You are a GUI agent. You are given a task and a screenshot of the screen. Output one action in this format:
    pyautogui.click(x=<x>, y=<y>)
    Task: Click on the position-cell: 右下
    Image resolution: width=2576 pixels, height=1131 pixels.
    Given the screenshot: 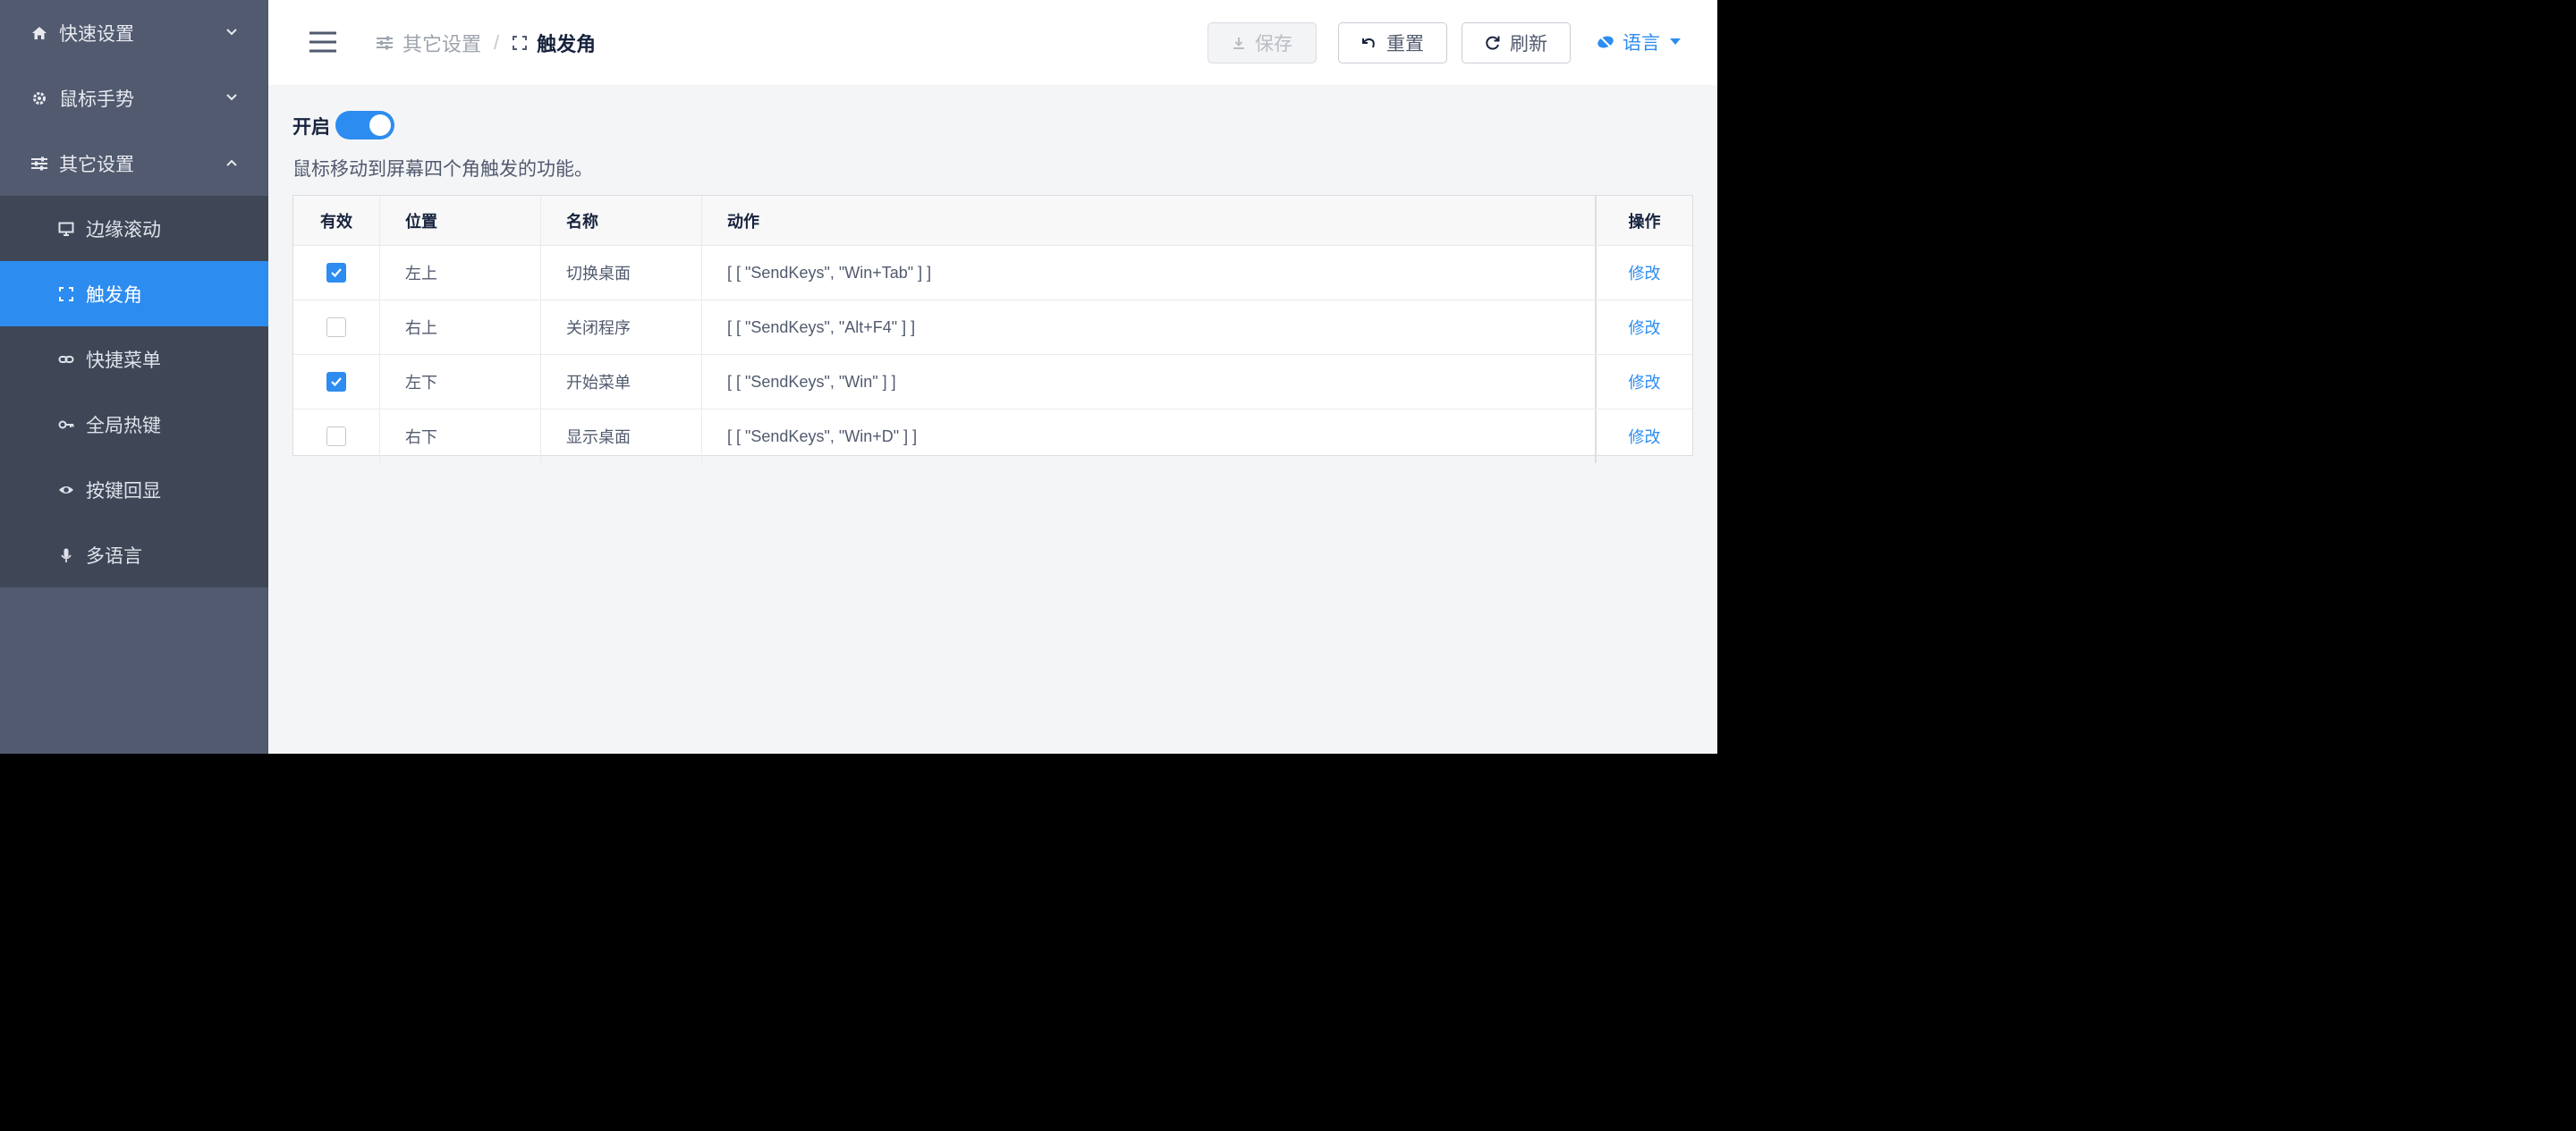 What is the action you would take?
    pyautogui.click(x=460, y=436)
    